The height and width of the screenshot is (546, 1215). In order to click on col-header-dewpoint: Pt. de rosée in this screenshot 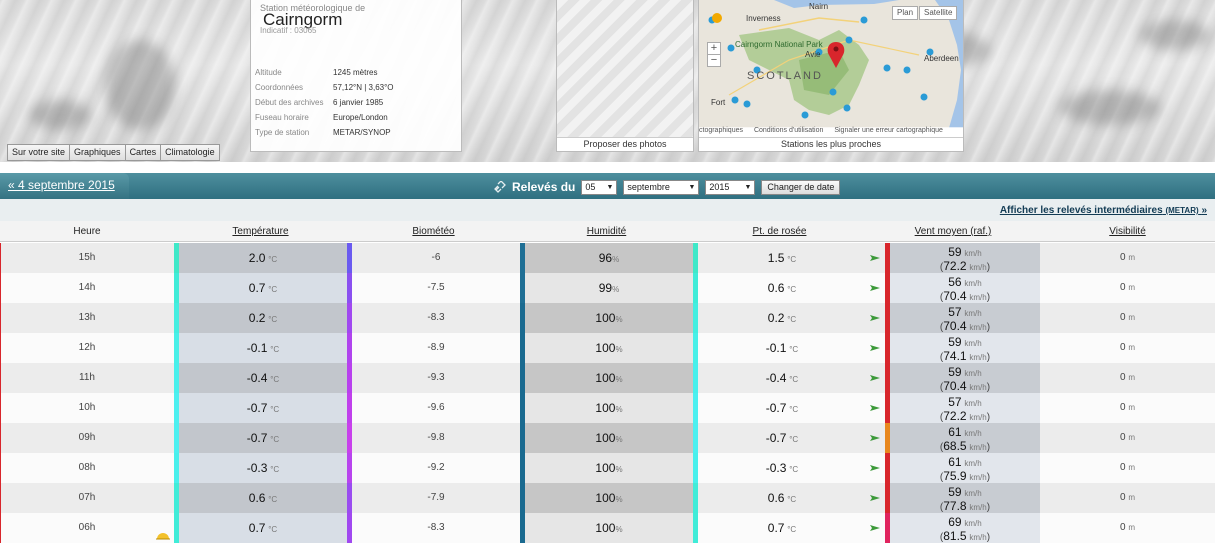, I will do `click(779, 231)`.